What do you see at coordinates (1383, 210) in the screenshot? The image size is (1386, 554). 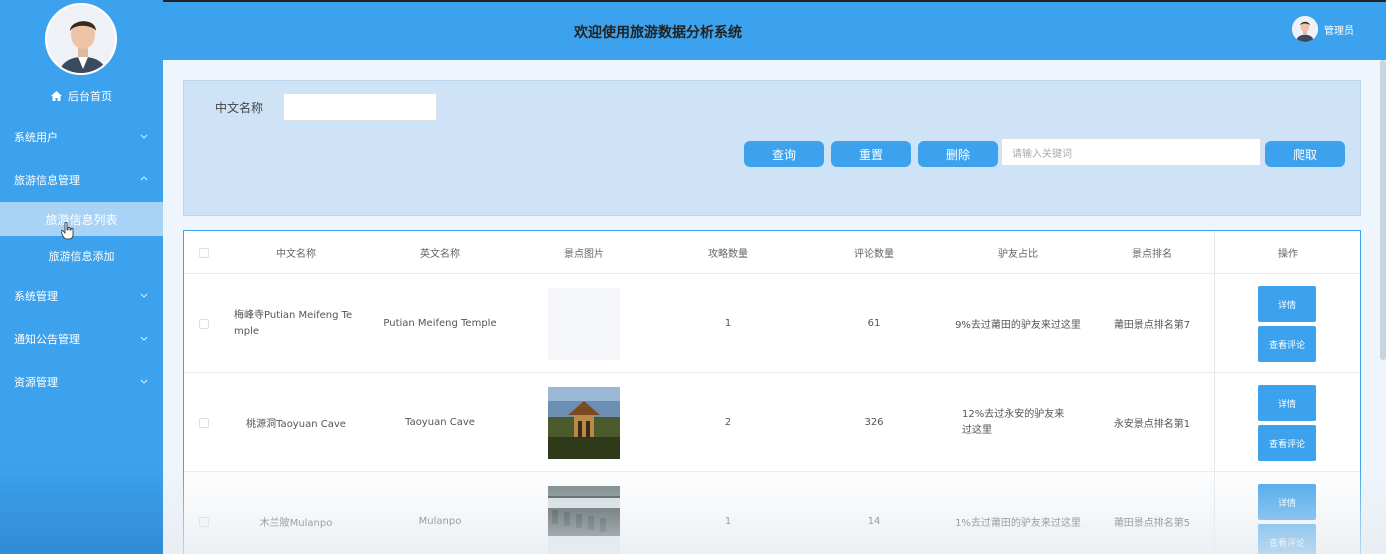 I see `scrollbar` at bounding box center [1383, 210].